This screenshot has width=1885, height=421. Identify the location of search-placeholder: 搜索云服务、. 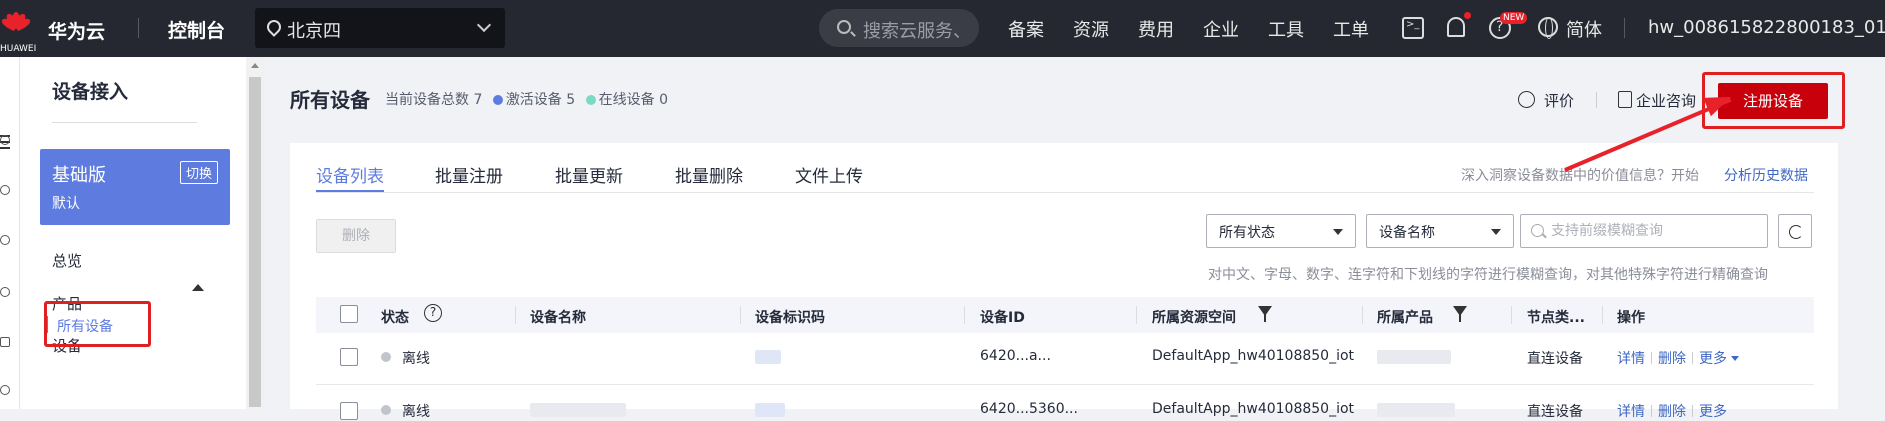
(917, 31).